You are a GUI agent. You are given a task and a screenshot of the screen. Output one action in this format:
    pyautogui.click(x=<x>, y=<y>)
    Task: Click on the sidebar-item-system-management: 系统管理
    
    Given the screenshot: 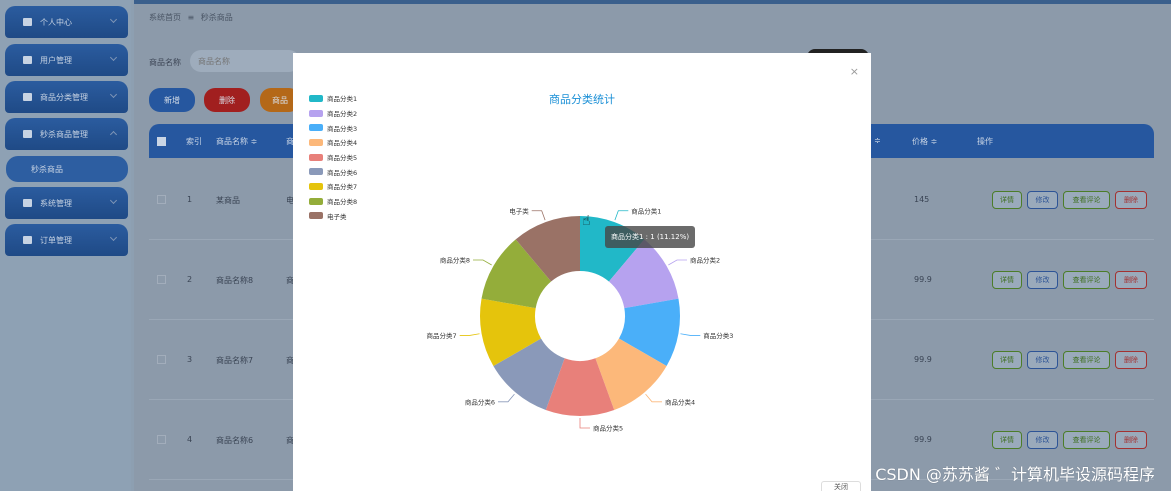 What is the action you would take?
    pyautogui.click(x=66, y=203)
    